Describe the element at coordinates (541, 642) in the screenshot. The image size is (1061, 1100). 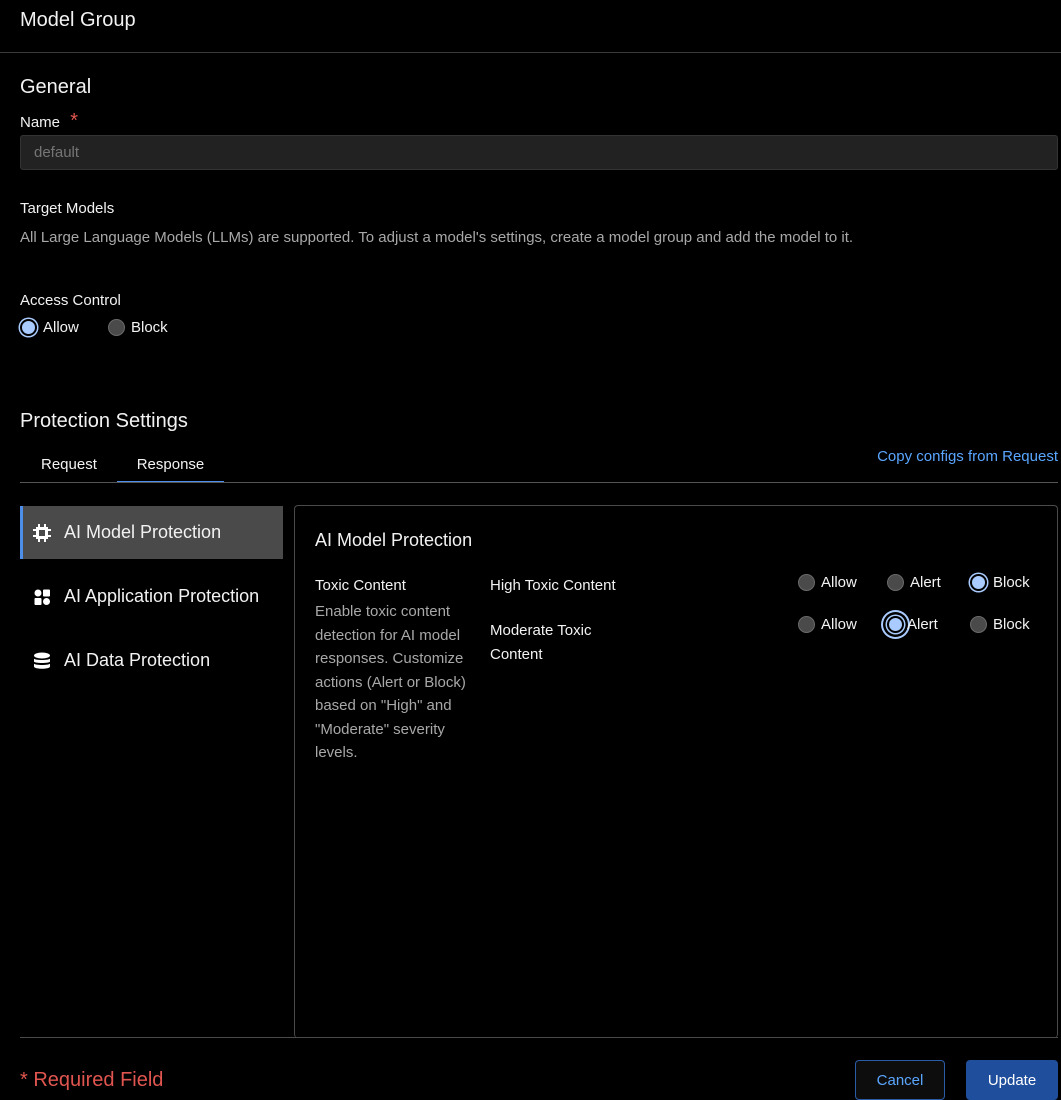
I see `moderate-toxic-label: Moderate Toxic Content` at that location.